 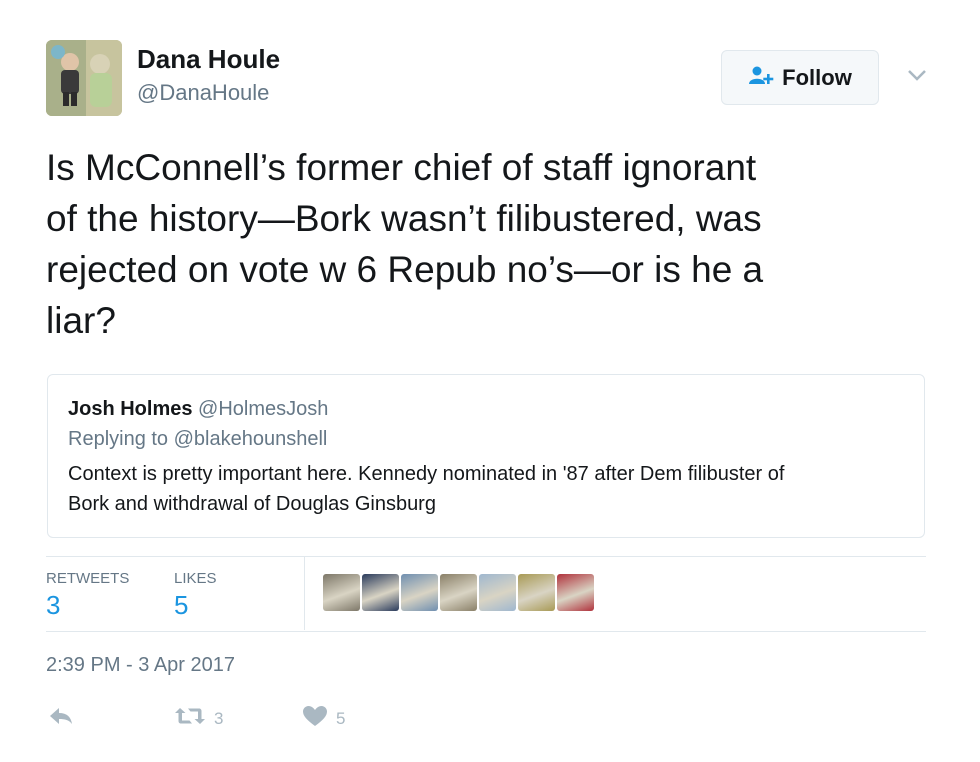 I want to click on stats-vertical-divider, so click(x=304, y=593).